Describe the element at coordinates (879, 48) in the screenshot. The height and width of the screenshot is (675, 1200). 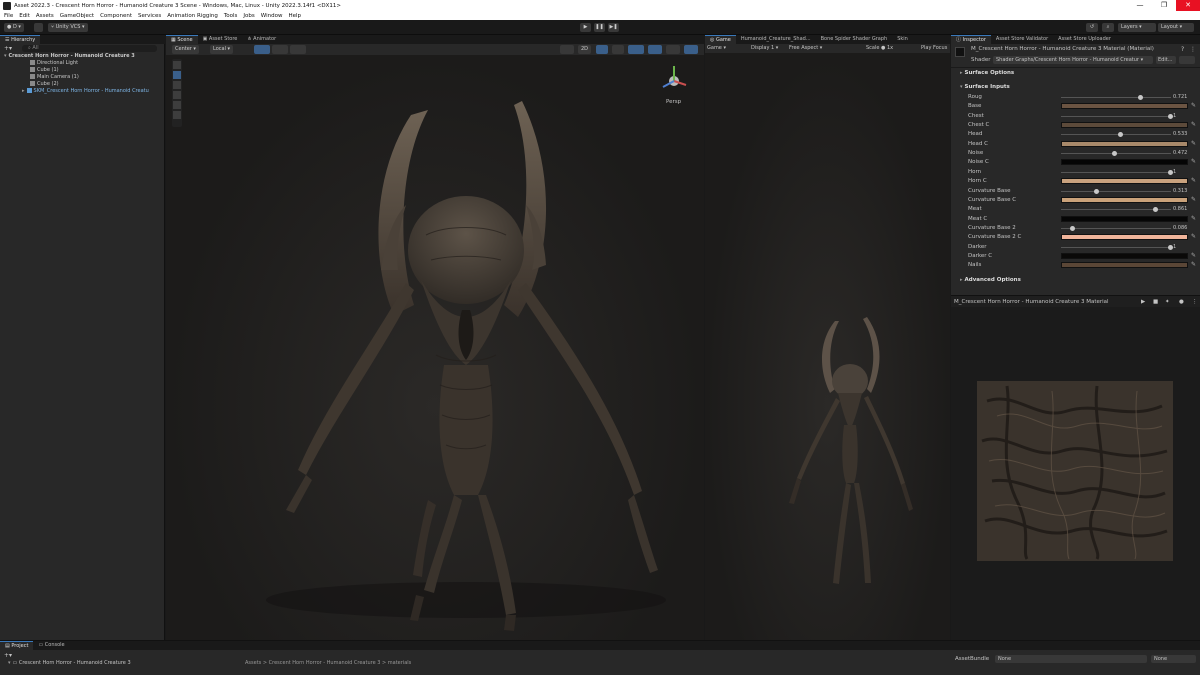
I see `scale-slider: Scale ● 1x` at that location.